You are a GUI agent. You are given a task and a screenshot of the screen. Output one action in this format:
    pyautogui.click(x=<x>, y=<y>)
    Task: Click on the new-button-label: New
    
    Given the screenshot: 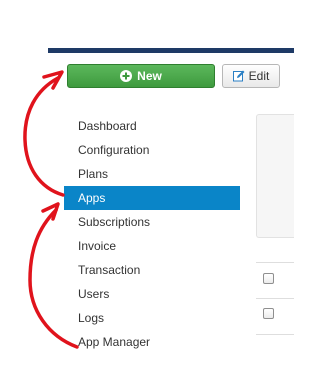 What is the action you would take?
    pyautogui.click(x=149, y=76)
    